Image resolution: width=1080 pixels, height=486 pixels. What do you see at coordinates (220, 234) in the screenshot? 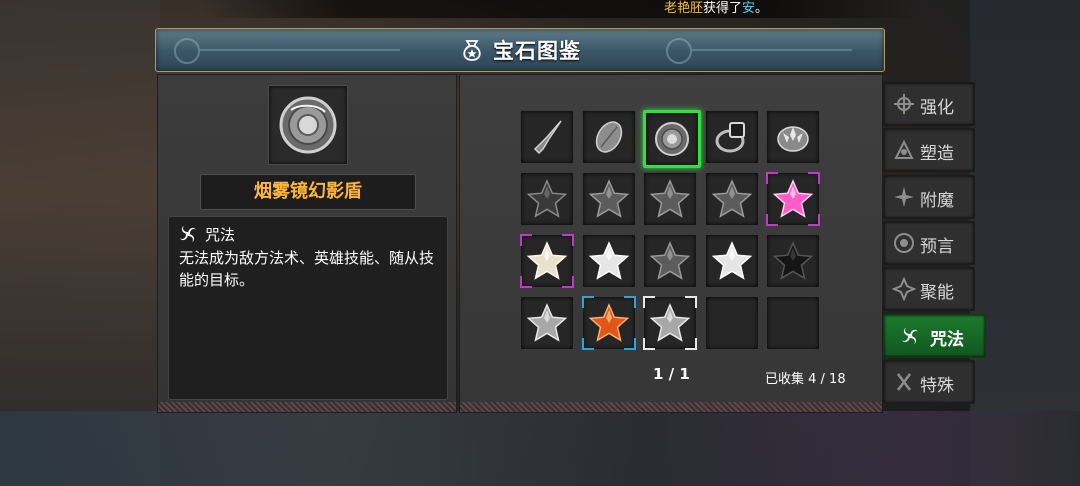
I see `gem-category-label: 咒法` at bounding box center [220, 234].